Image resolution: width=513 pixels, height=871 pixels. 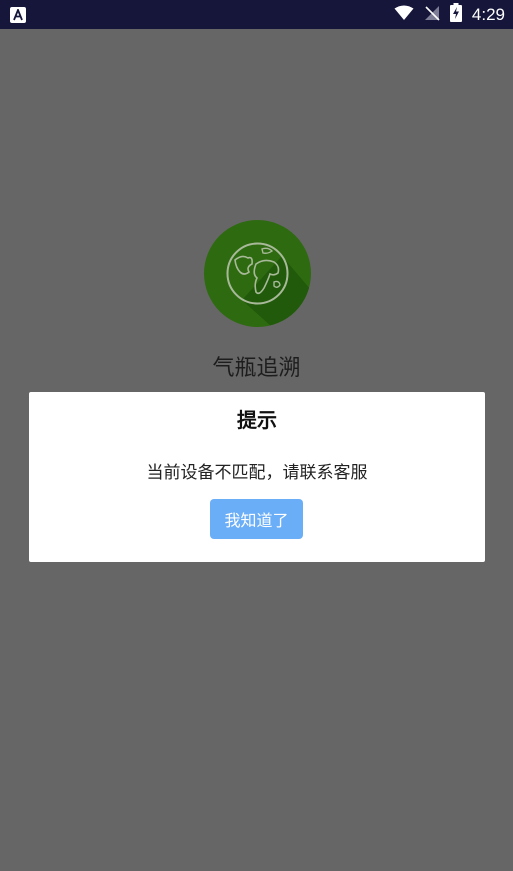 What do you see at coordinates (256, 14) in the screenshot?
I see `status-bar: 4:29` at bounding box center [256, 14].